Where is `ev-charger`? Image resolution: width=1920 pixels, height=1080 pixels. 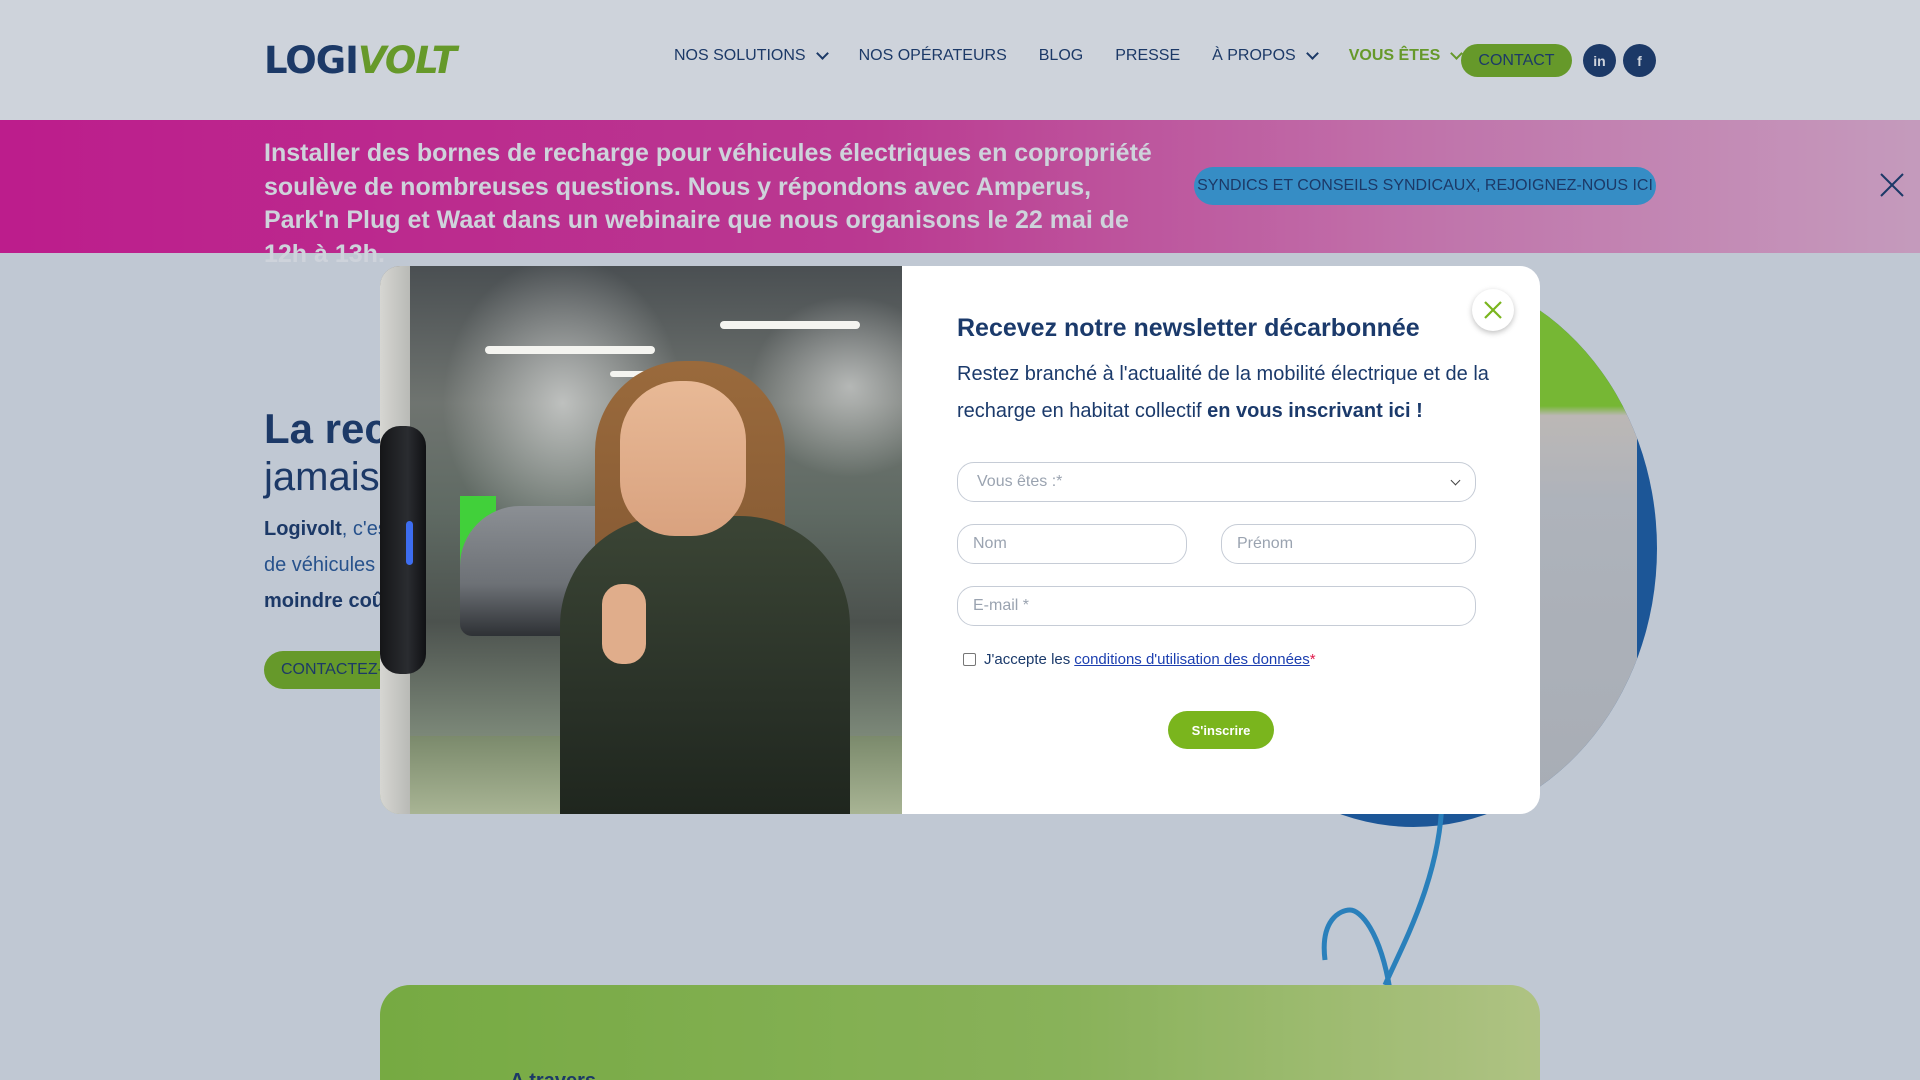
ev-charger is located at coordinates (403, 550).